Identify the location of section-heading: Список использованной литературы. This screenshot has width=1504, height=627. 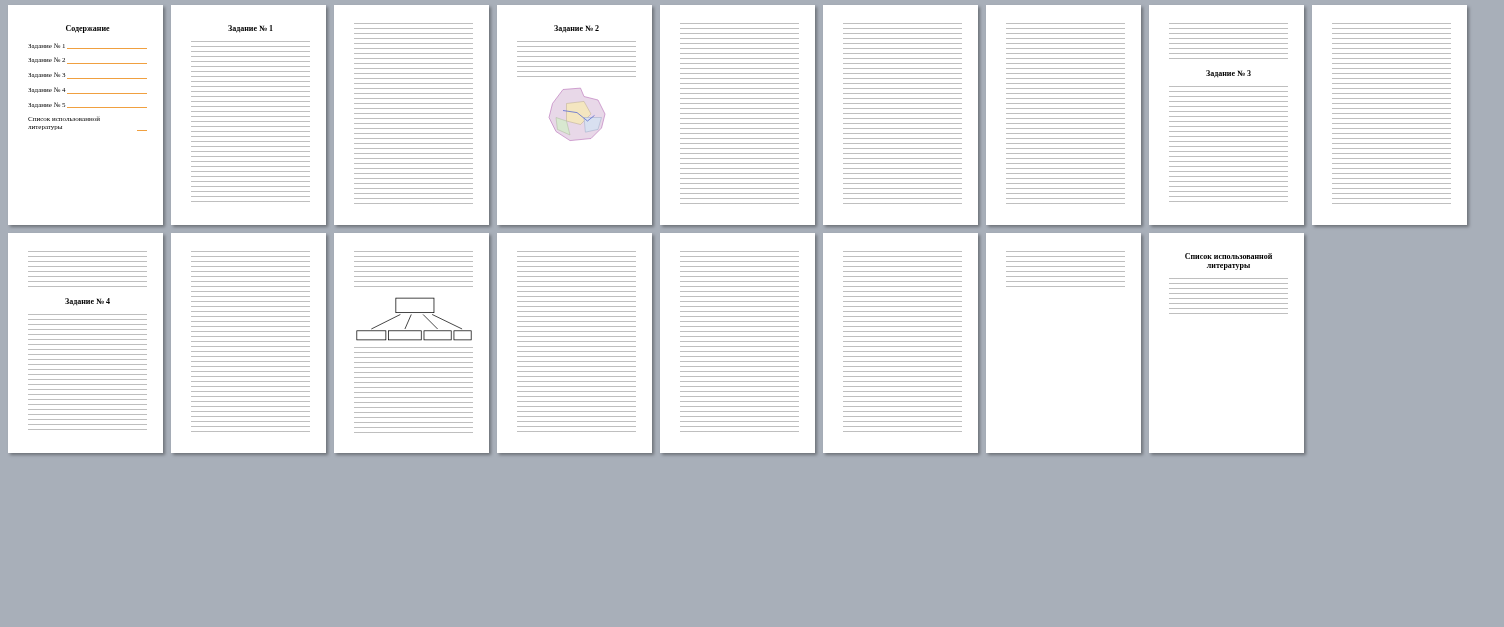
(1228, 262).